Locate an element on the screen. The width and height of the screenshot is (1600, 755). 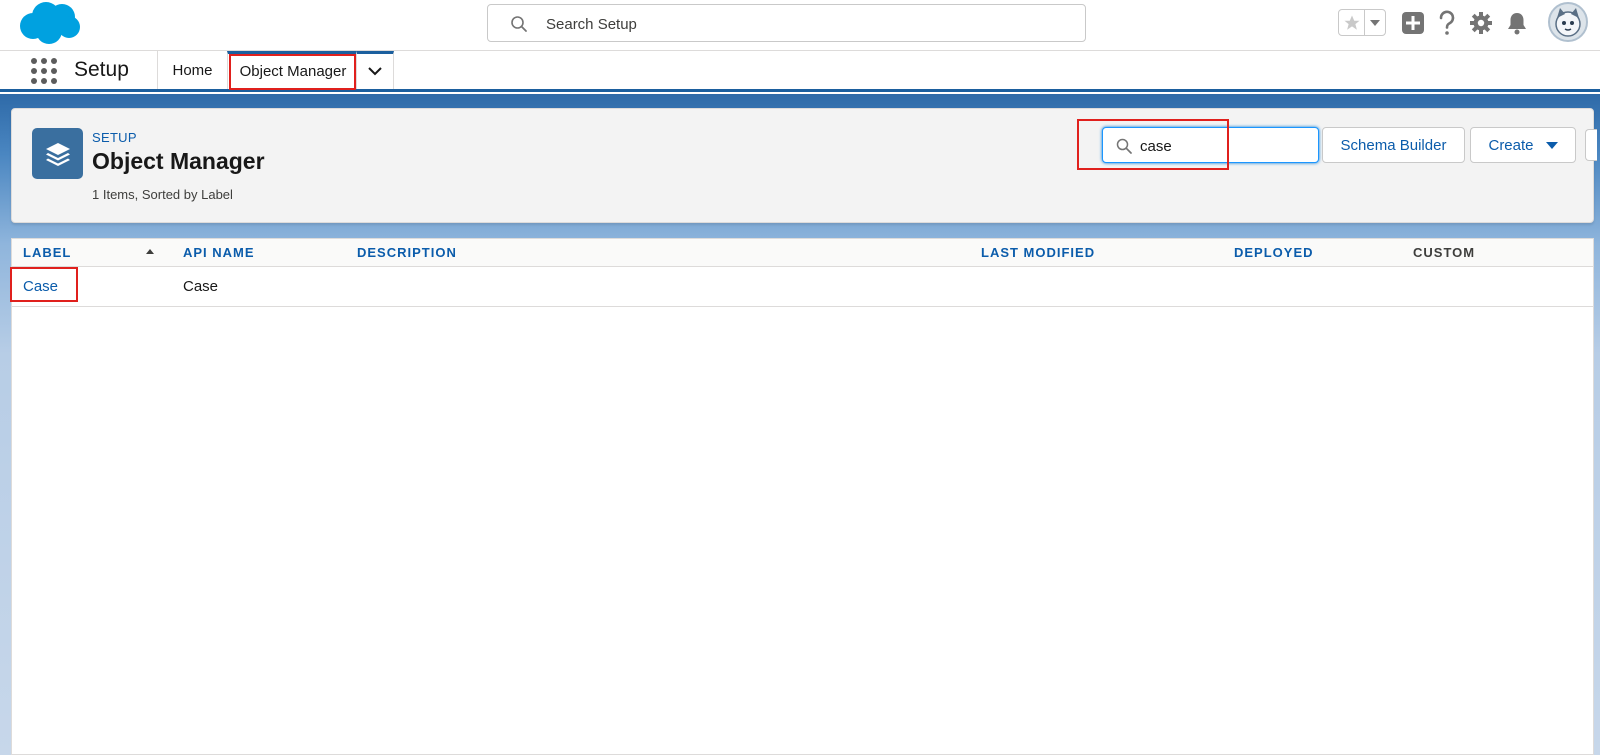
favorites-menu-button is located at coordinates (1375, 22).